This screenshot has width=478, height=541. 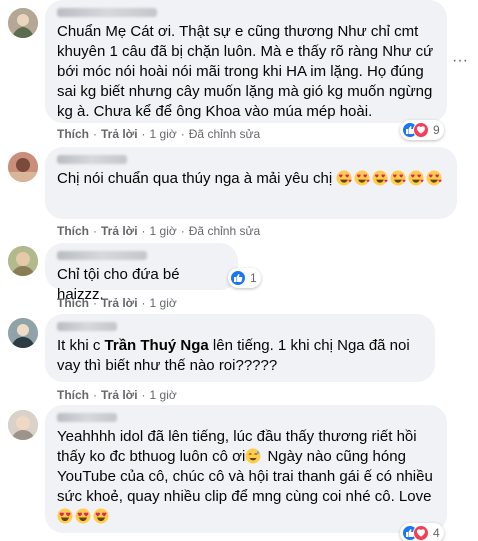 I want to click on more-options-icon: ···, so click(x=460, y=65).